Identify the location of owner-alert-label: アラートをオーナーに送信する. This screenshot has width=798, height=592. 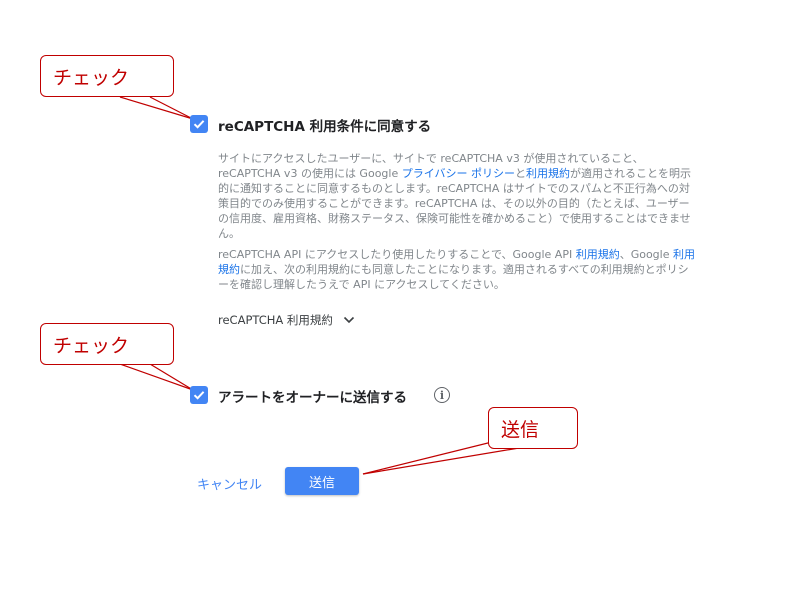
(312, 398).